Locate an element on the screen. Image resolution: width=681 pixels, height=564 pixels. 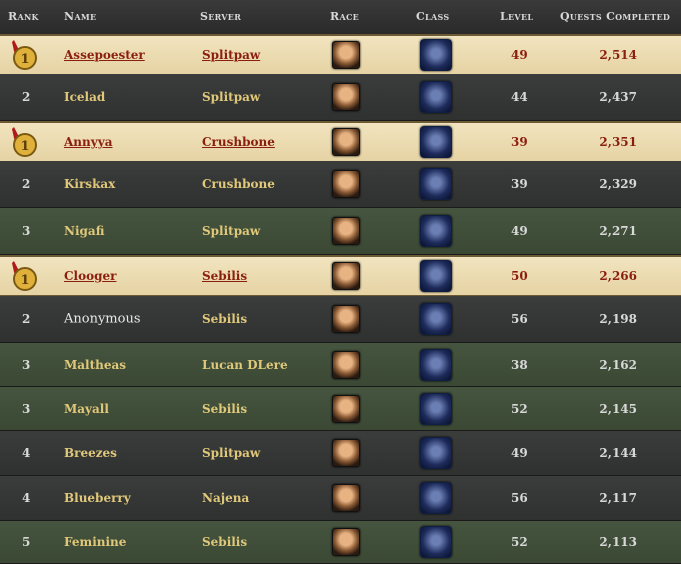
quests-value: 2,144 is located at coordinates (618, 453).